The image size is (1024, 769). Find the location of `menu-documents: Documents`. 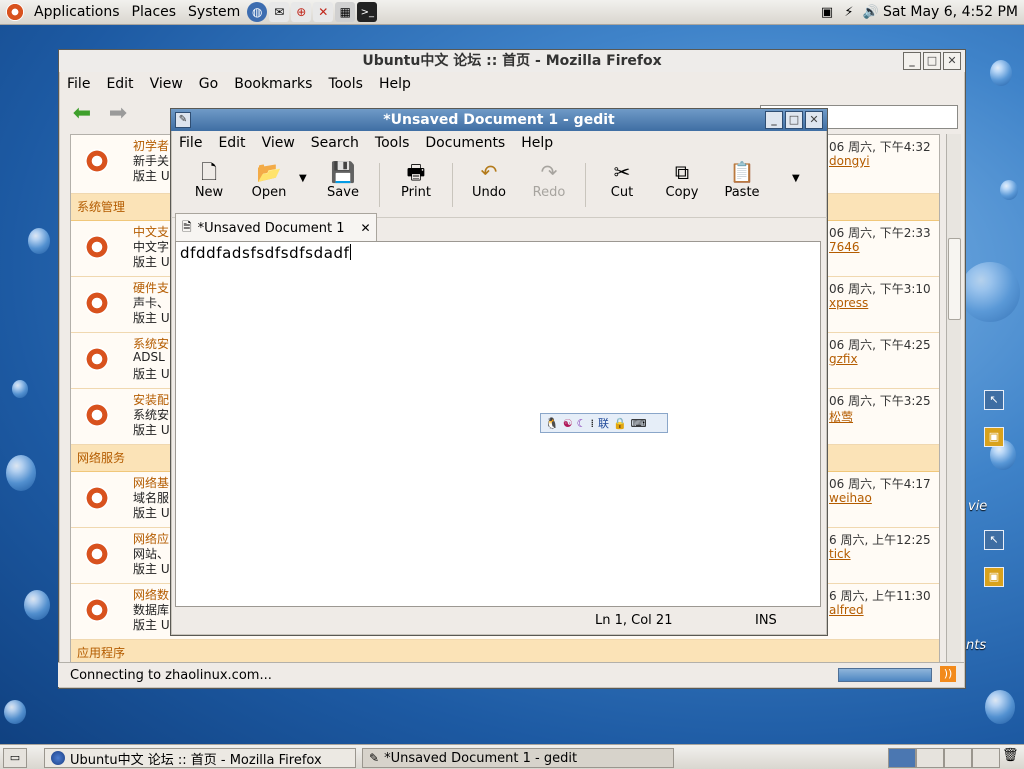

menu-documents: Documents is located at coordinates (465, 143).